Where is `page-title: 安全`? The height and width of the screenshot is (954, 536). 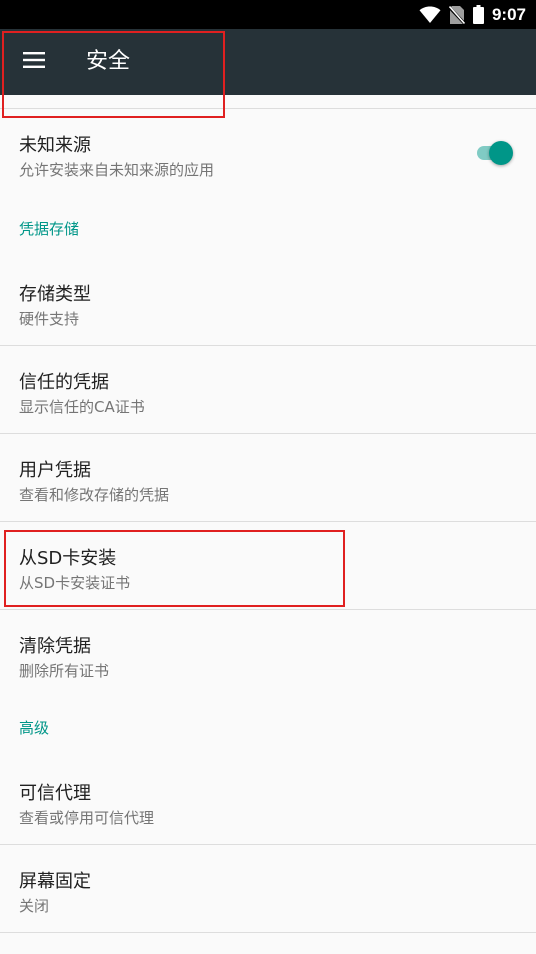 page-title: 安全 is located at coordinates (108, 61).